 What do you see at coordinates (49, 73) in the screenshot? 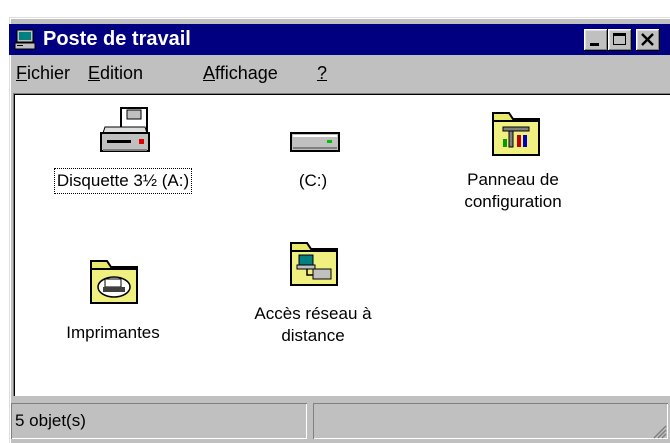
I see `menu-label: ichier` at bounding box center [49, 73].